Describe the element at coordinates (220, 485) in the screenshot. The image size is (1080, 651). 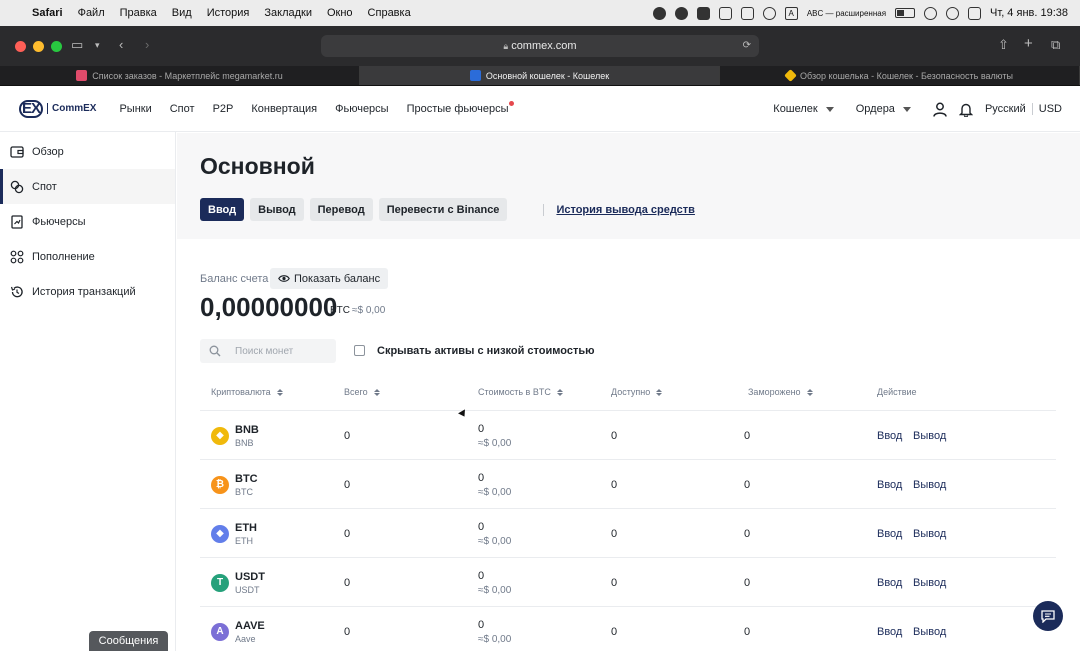
I see `btc-coin-icon: ₿` at that location.